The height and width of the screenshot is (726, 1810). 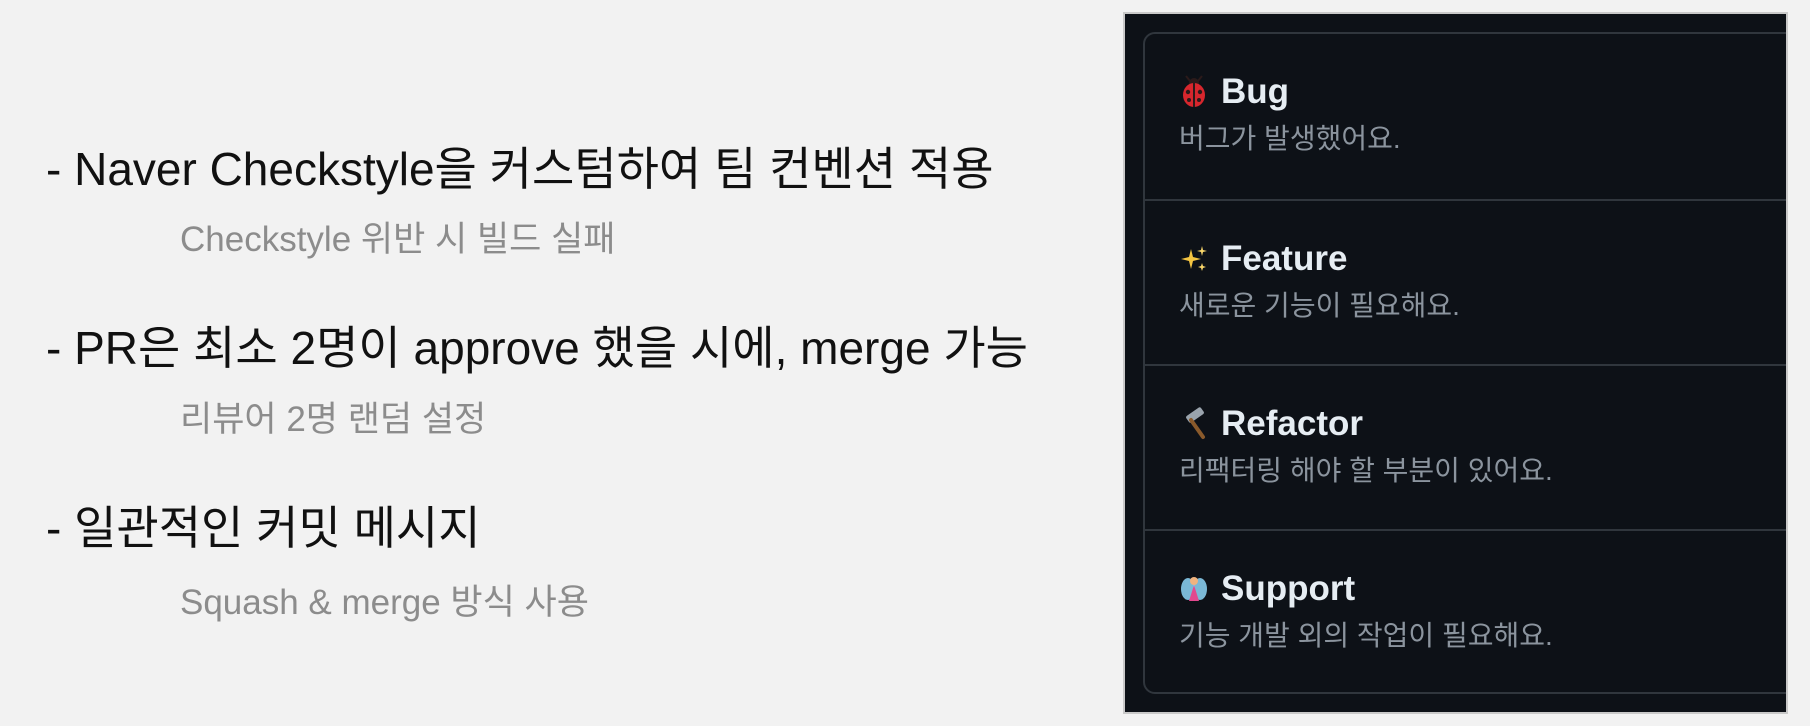 What do you see at coordinates (384, 602) in the screenshot?
I see `bullet-commit-message-detail: Squash & merge 방식 사용` at bounding box center [384, 602].